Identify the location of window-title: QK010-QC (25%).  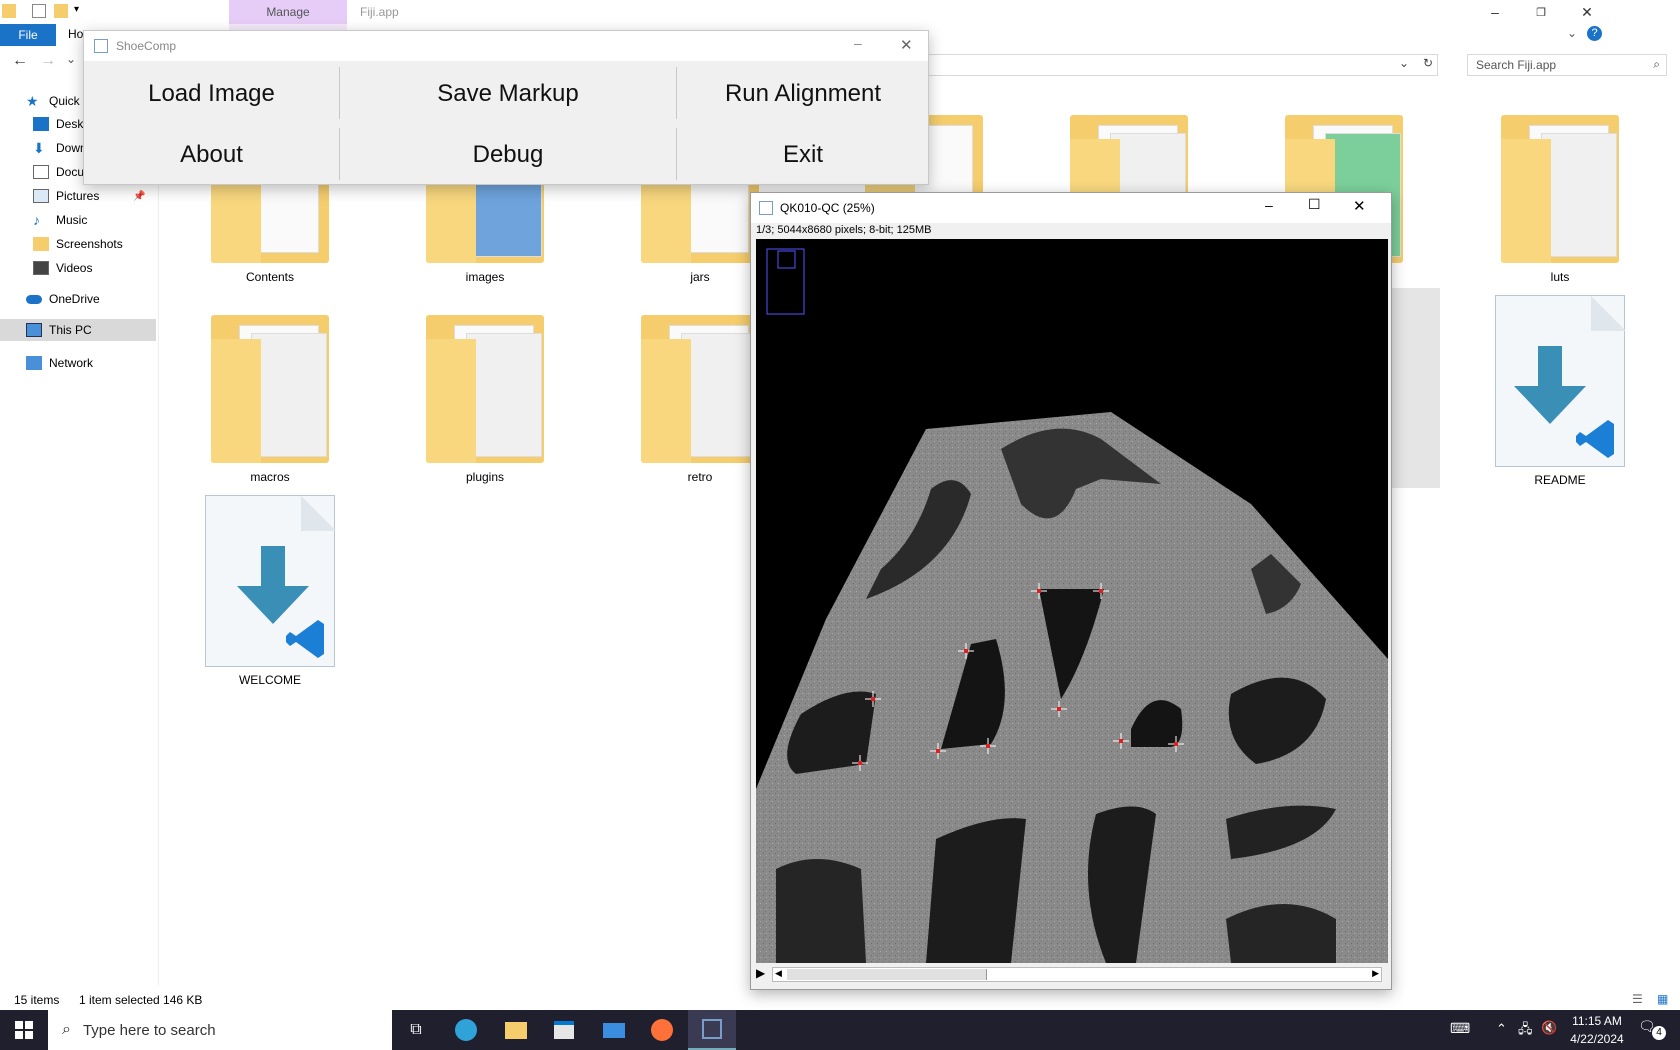
(827, 208).